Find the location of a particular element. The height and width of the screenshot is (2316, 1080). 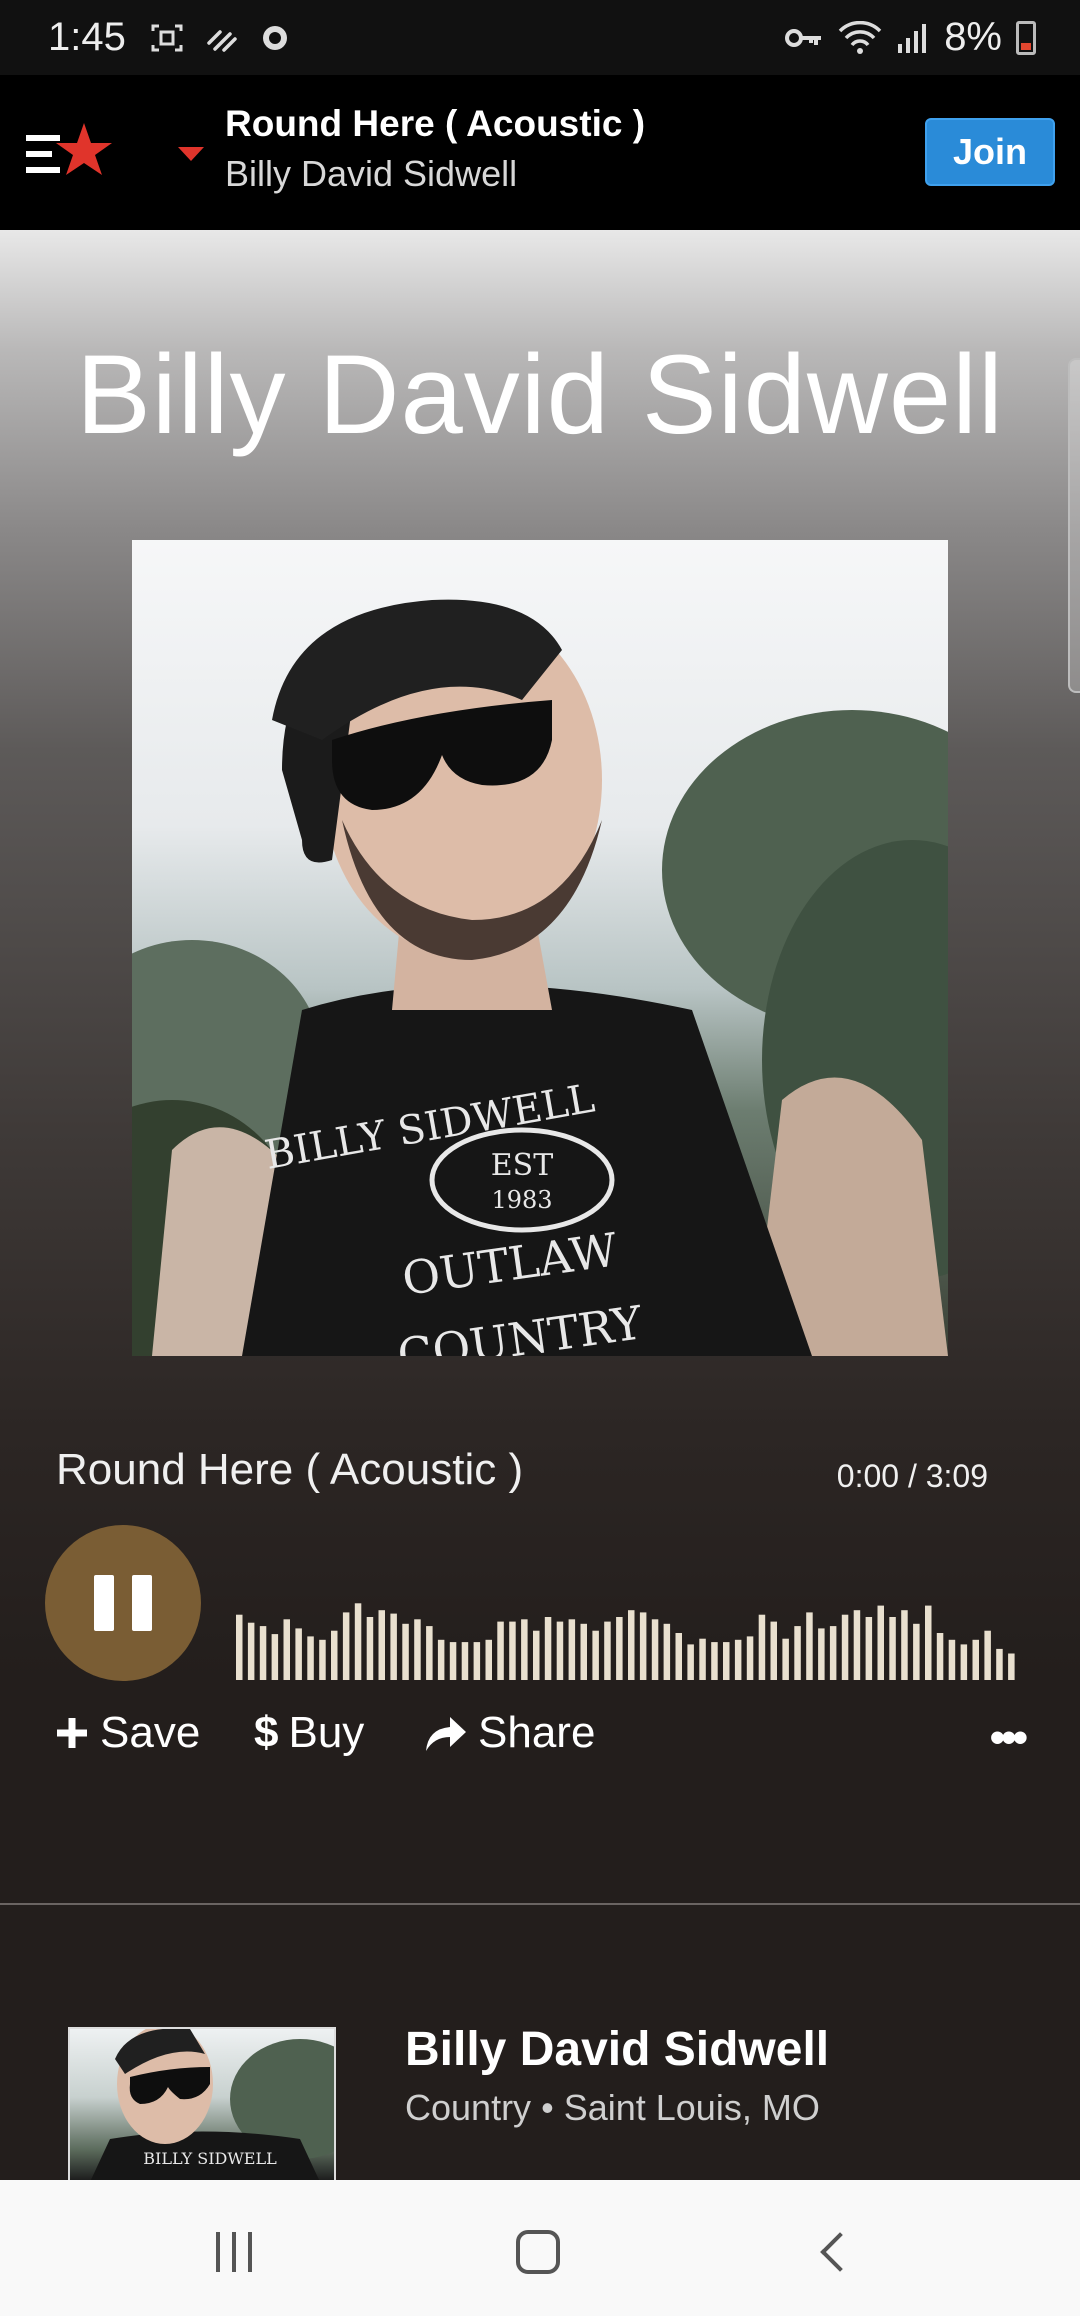

home-icon is located at coordinates (538, 2252).